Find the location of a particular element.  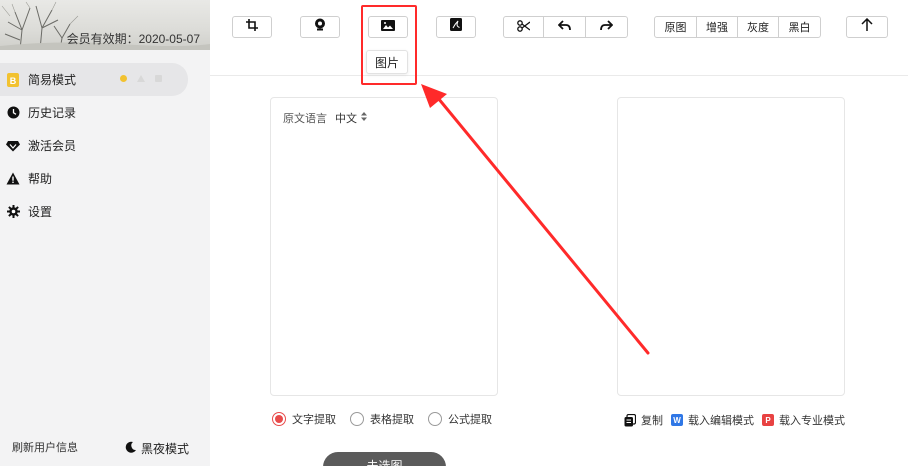

extract-options: 文字提取 表格提取 公式提取 is located at coordinates (389, 419).